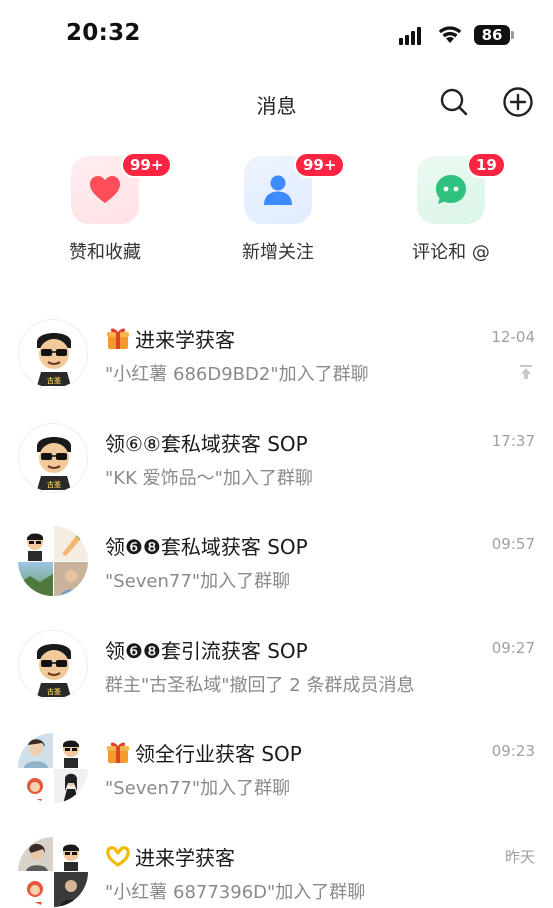 The image size is (553, 908). I want to click on shortcut-followers-label: 新增关注, so click(278, 252).